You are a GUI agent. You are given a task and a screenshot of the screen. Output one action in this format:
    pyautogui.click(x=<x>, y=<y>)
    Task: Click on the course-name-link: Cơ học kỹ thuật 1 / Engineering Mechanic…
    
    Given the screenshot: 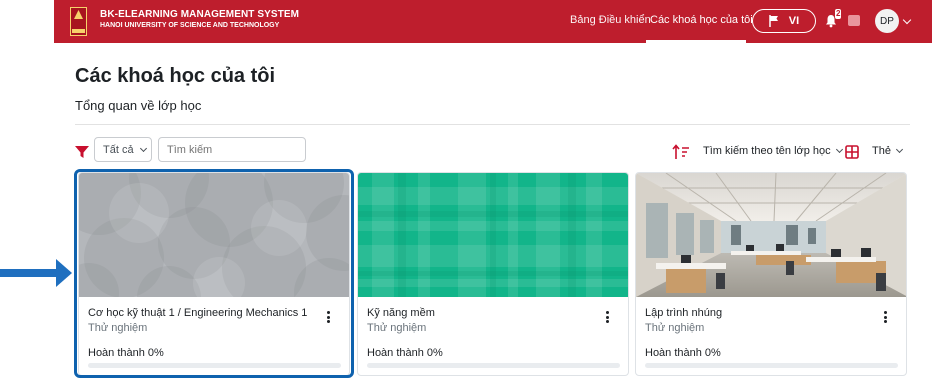 What is the action you would take?
    pyautogui.click(x=214, y=313)
    